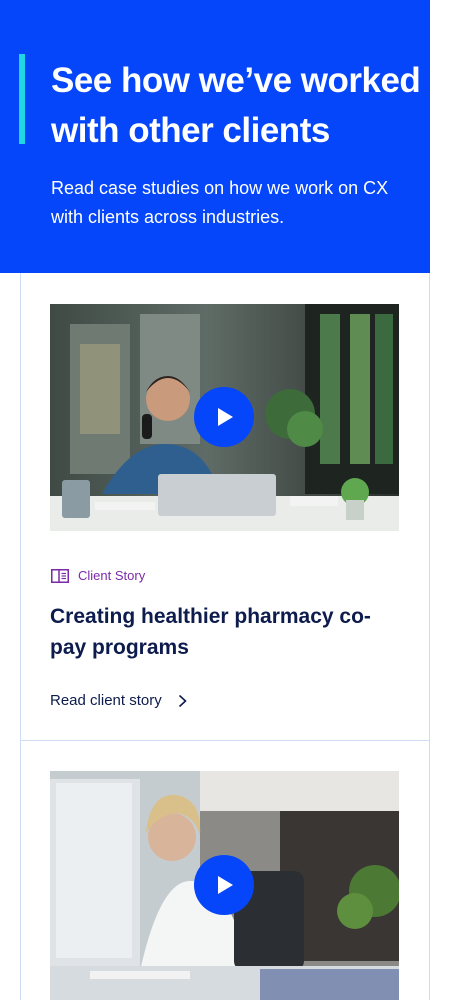  I want to click on read-client-story-link: Read client story, so click(118, 700).